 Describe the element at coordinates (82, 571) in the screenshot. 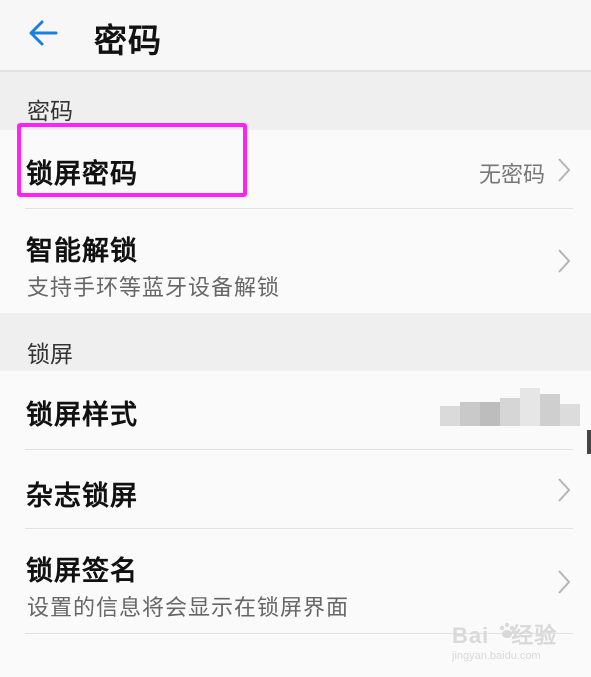

I see `row-title: 锁屏签名` at that location.